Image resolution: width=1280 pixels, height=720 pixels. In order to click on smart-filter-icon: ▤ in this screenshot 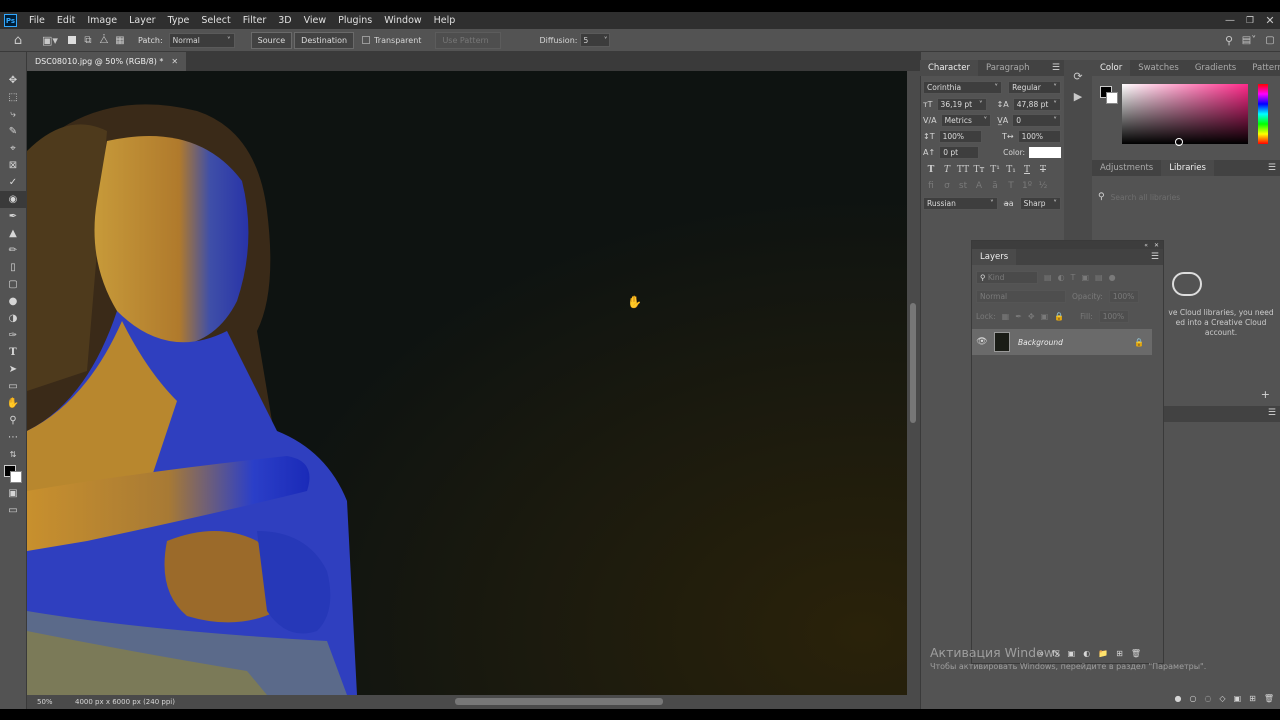, I will do `click(1099, 277)`.